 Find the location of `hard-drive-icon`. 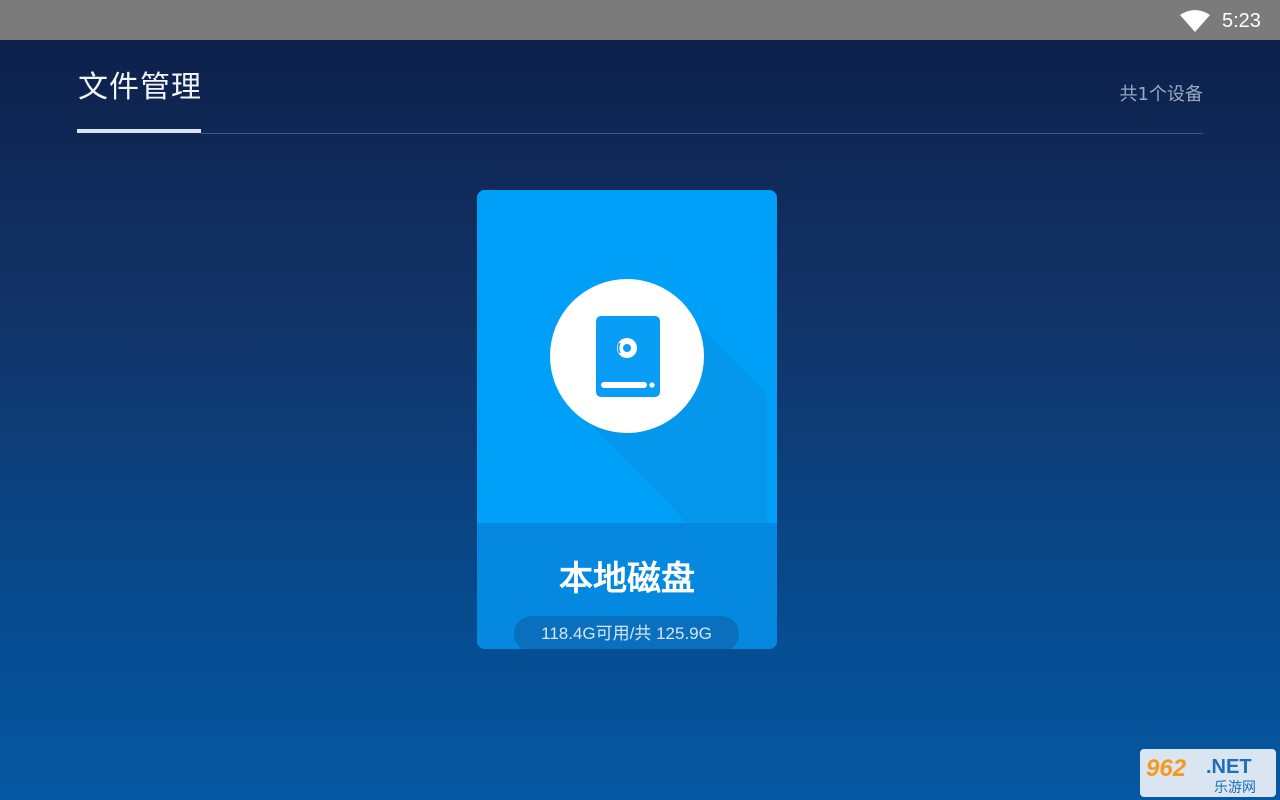

hard-drive-icon is located at coordinates (658, 401).